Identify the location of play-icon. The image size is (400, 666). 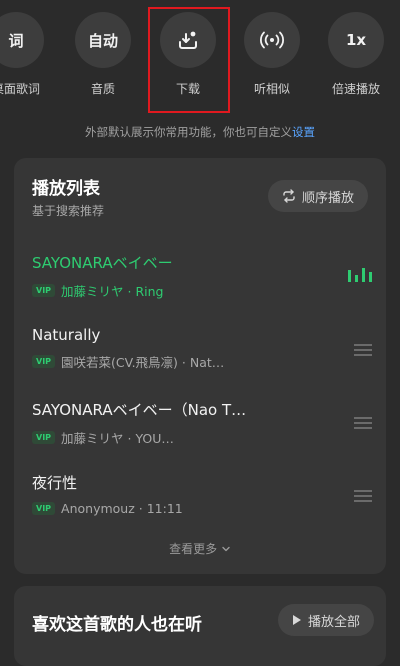
(296, 620).